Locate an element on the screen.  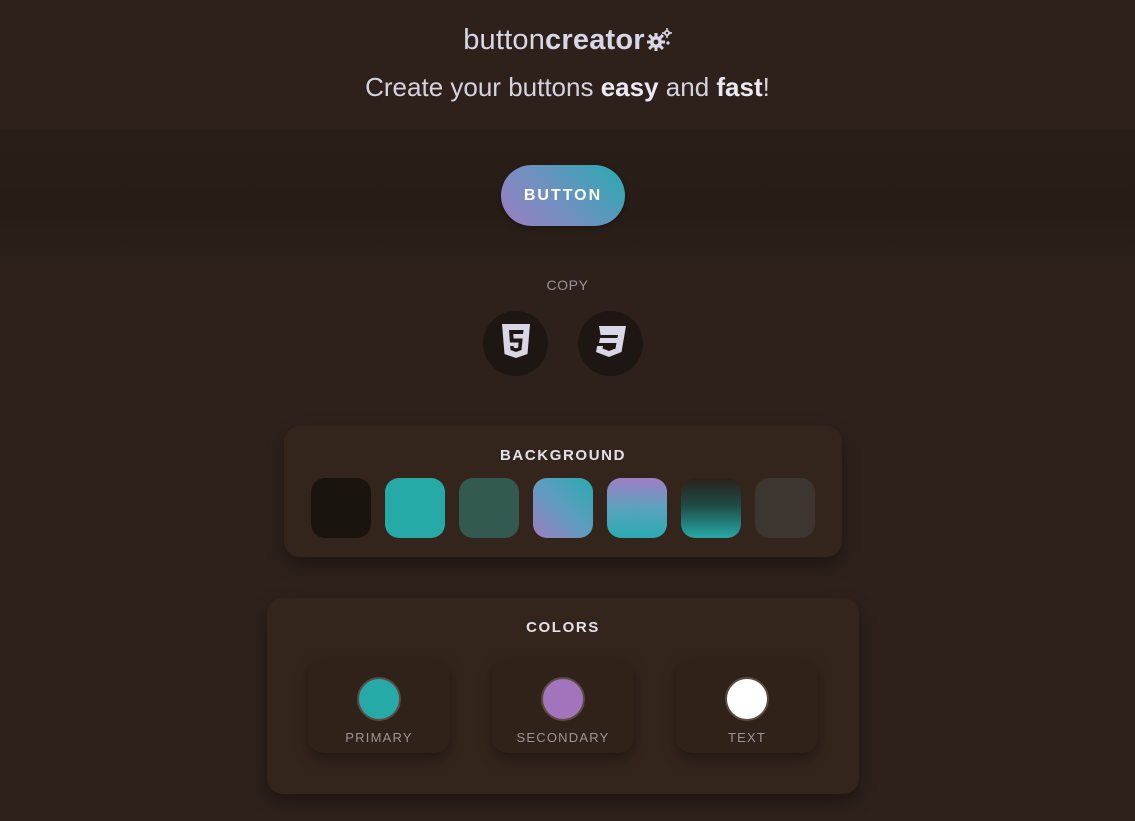
background-panel: BACKGROUND is located at coordinates (563, 491).